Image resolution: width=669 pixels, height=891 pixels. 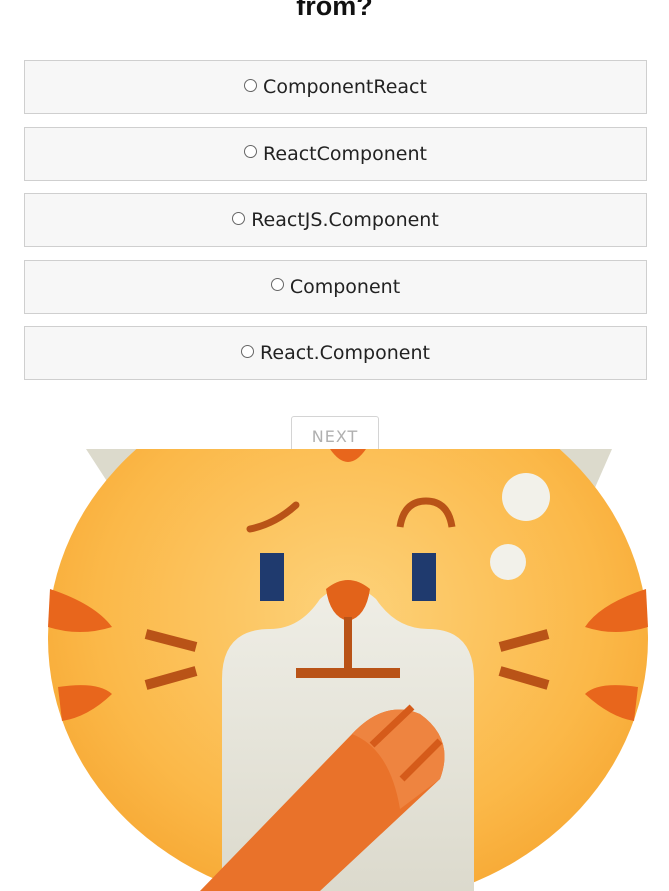 I want to click on answer-option-label: ReactJS.Component, so click(x=345, y=220).